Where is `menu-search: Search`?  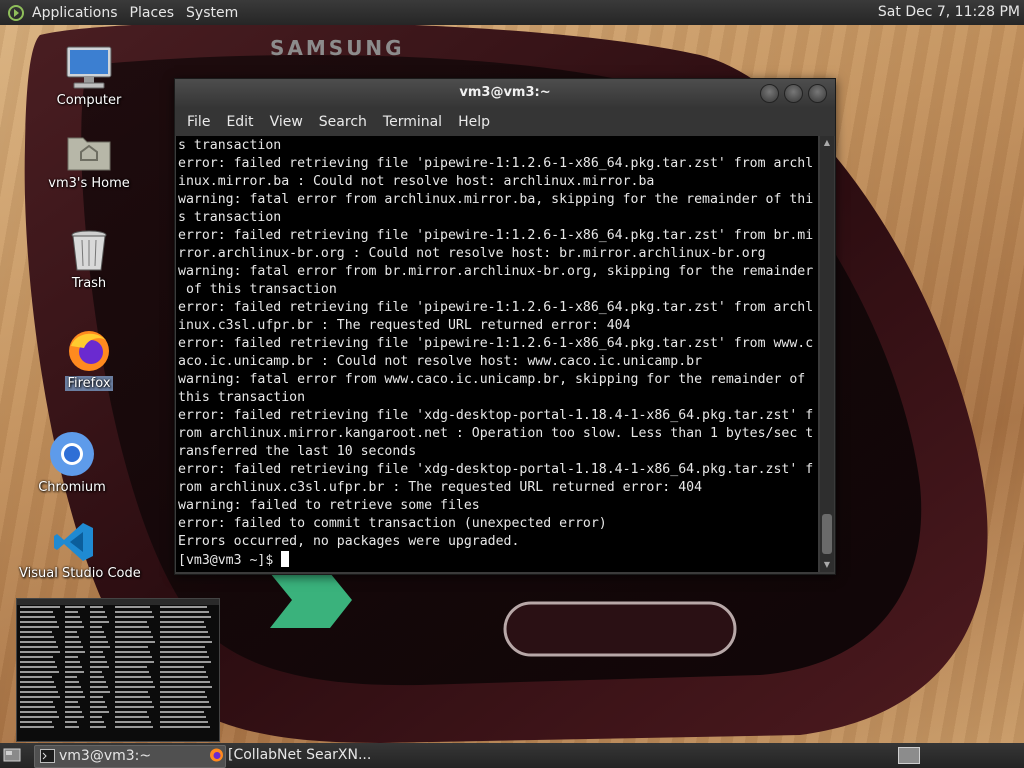 menu-search: Search is located at coordinates (343, 122).